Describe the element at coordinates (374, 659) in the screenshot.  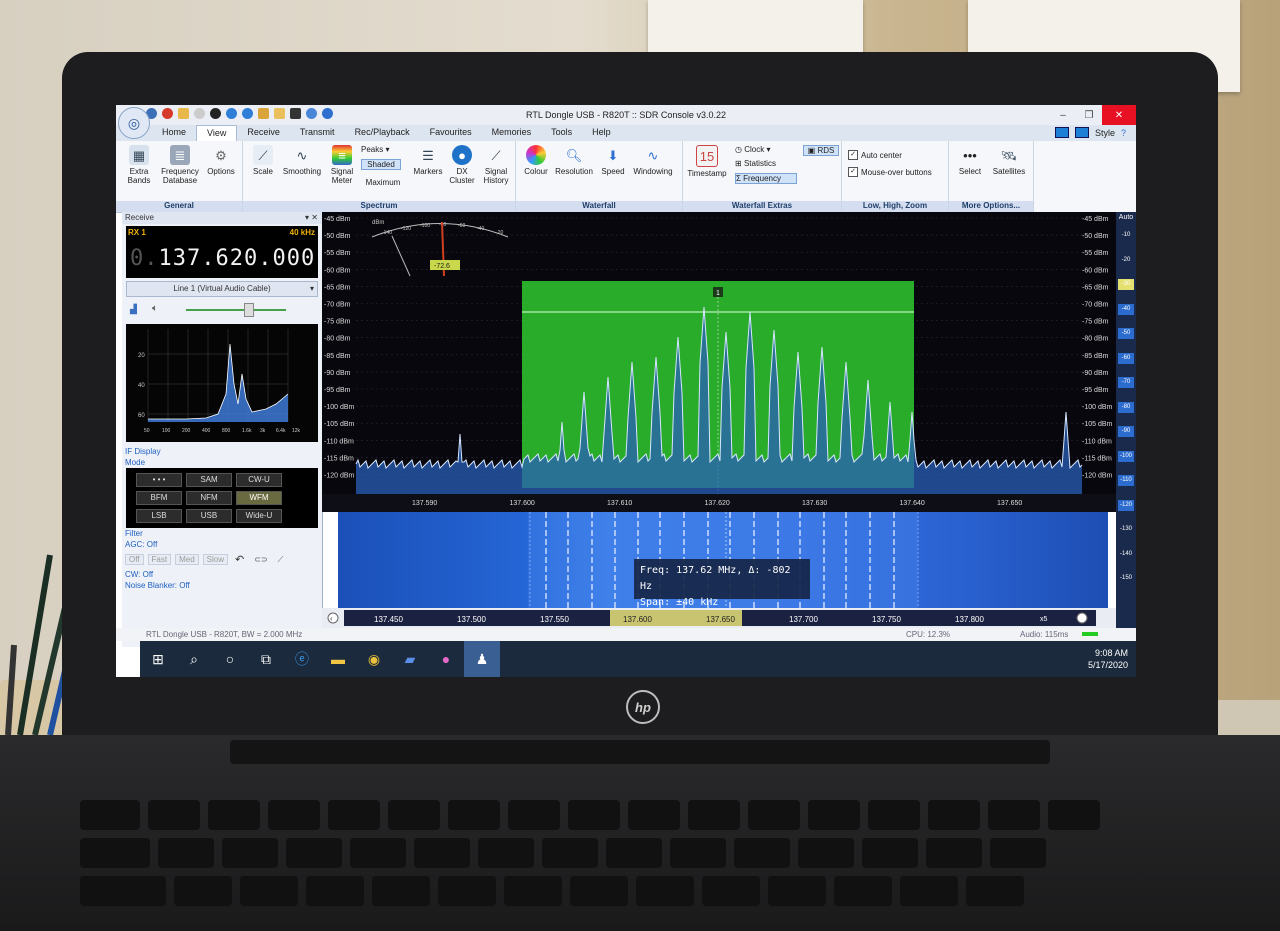
I see `chrome-icon: ◉` at that location.